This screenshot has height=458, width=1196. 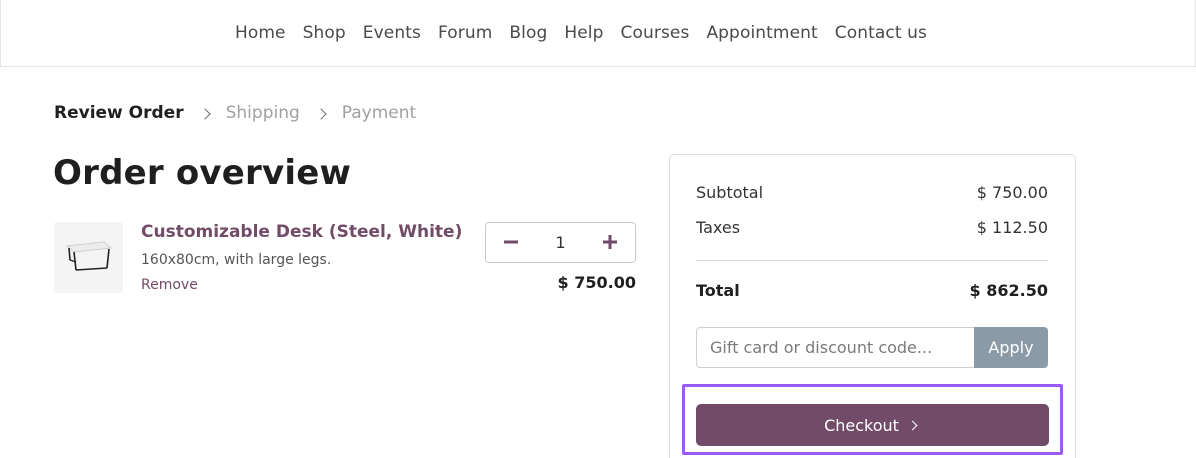 I want to click on subtotal-row: Subtotal $ 750.00, so click(x=872, y=192).